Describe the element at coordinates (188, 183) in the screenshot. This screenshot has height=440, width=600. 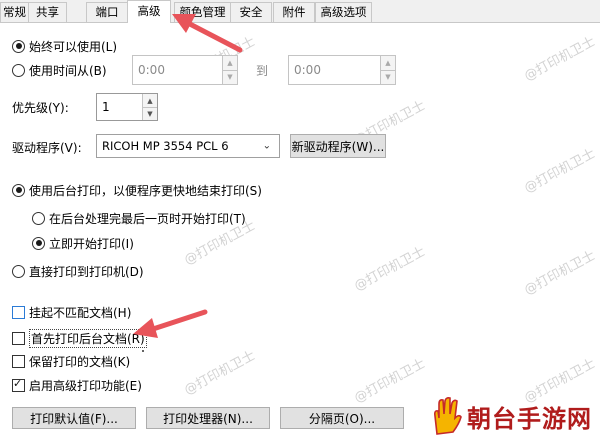
I see `annotation-arrows` at that location.